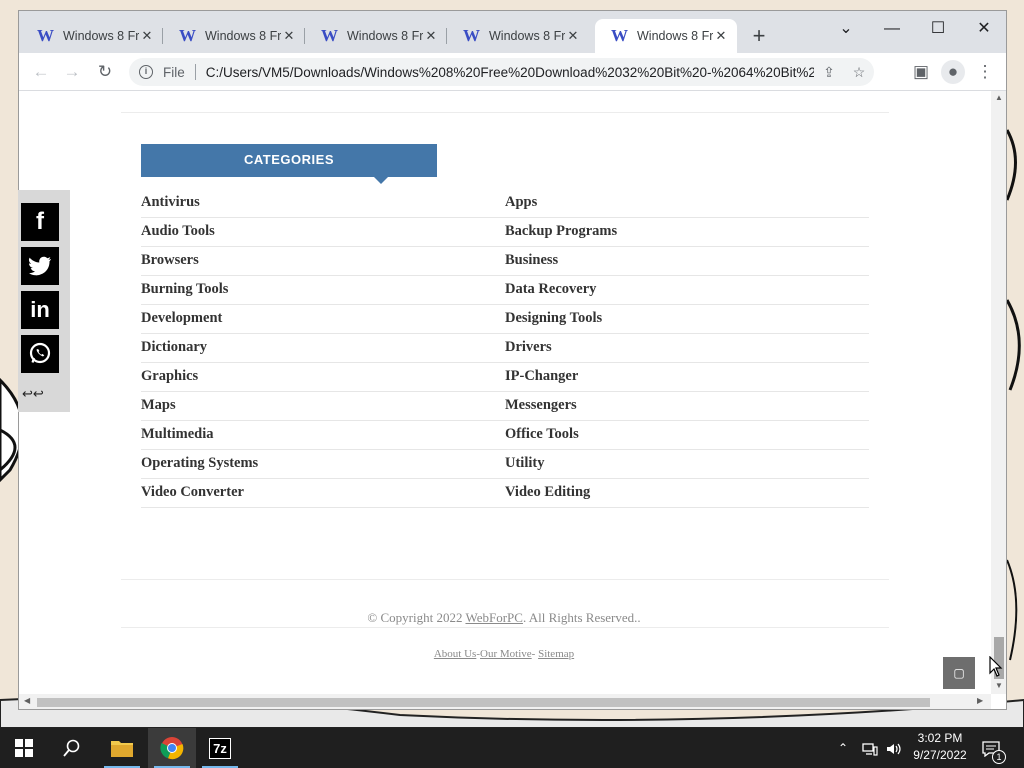 The height and width of the screenshot is (768, 1024). I want to click on category-link: Multimedia, so click(323, 435).